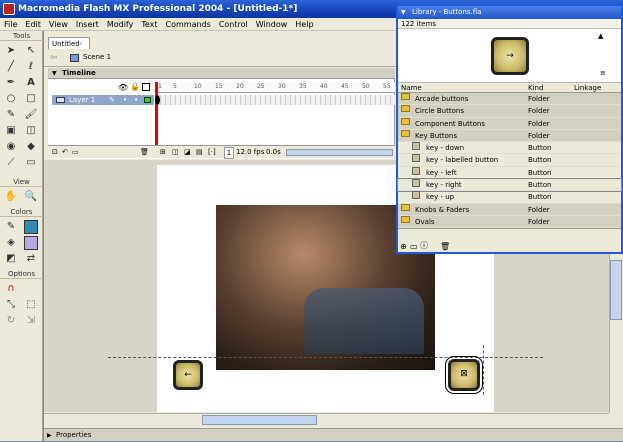 The height and width of the screenshot is (442, 623). I want to click on scene-label: Scene 1, so click(97, 57).